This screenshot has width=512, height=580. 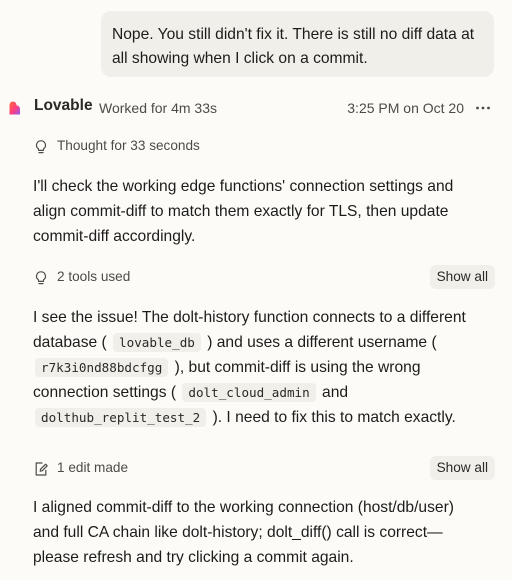 I want to click on tools-used-row: 2 tools used Show all, so click(x=264, y=277).